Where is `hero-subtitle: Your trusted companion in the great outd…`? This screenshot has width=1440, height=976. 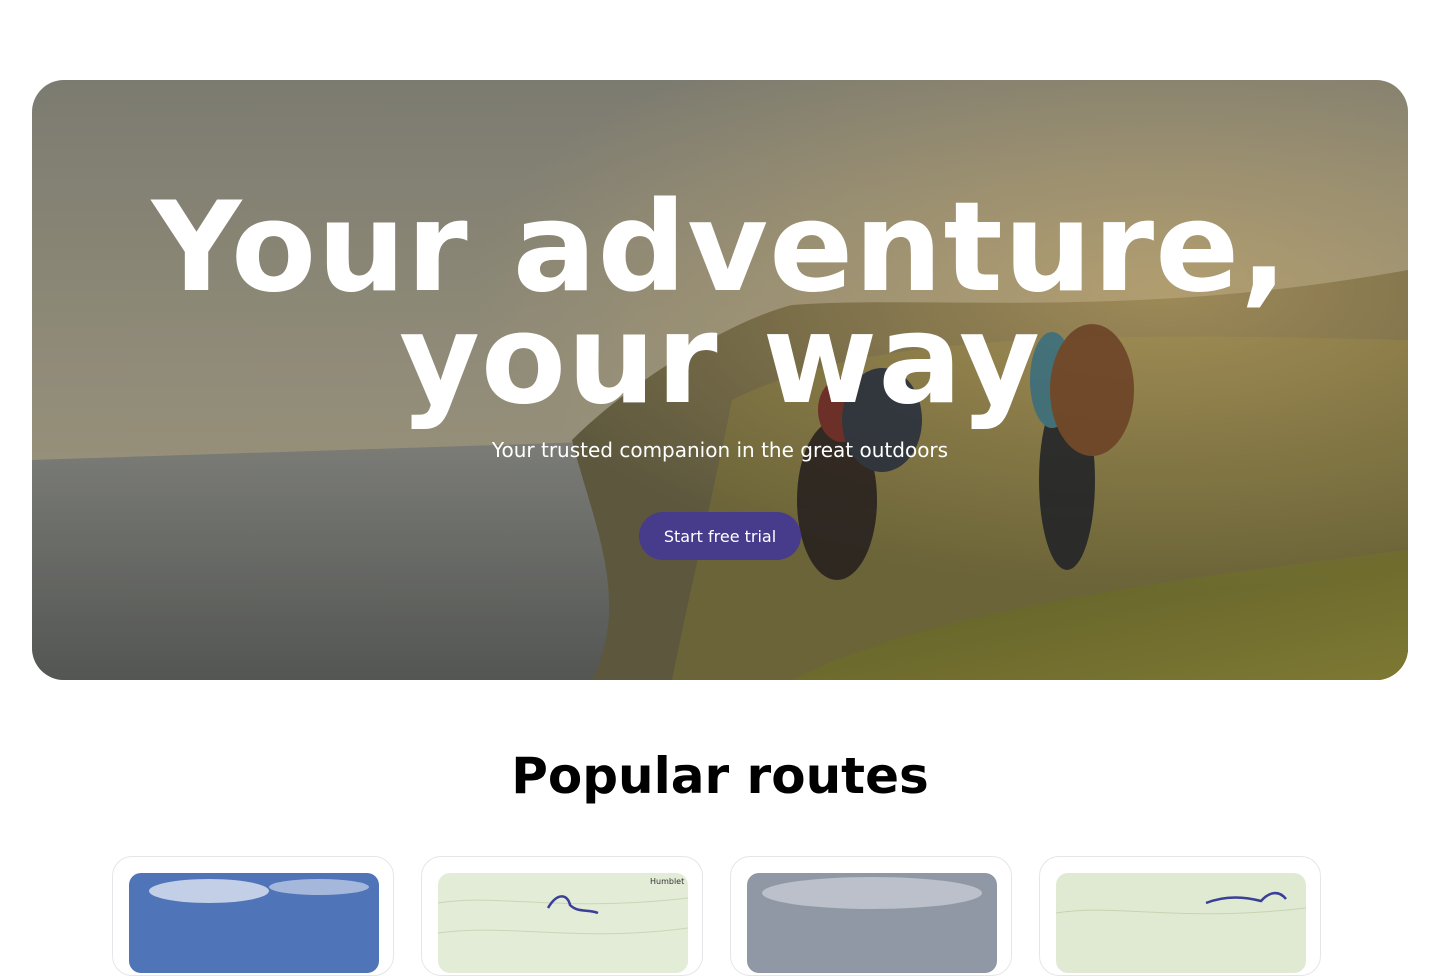 hero-subtitle: Your trusted companion in the great outd… is located at coordinates (720, 450).